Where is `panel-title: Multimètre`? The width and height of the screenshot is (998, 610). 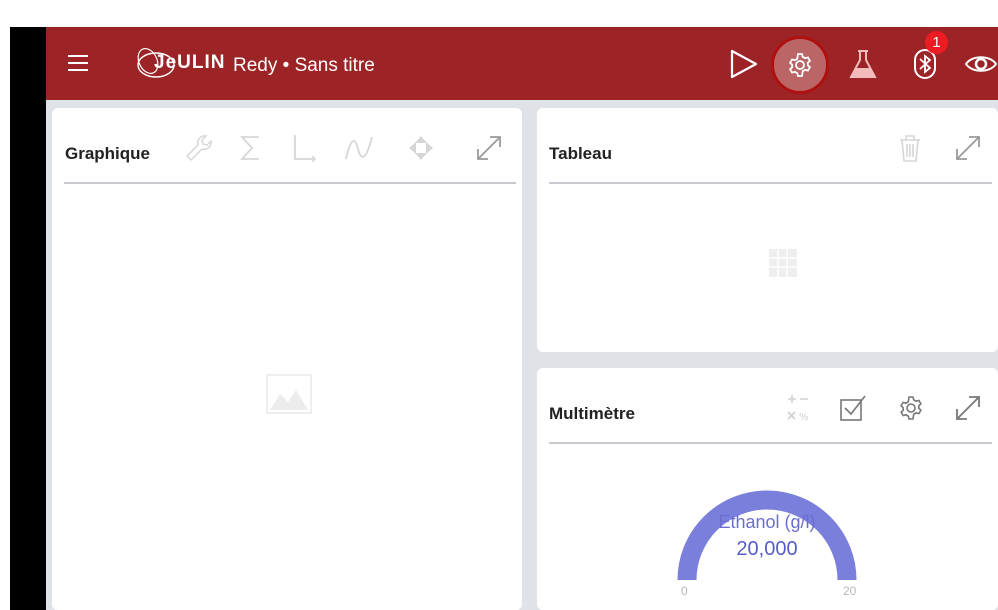
panel-title: Multimètre is located at coordinates (592, 413).